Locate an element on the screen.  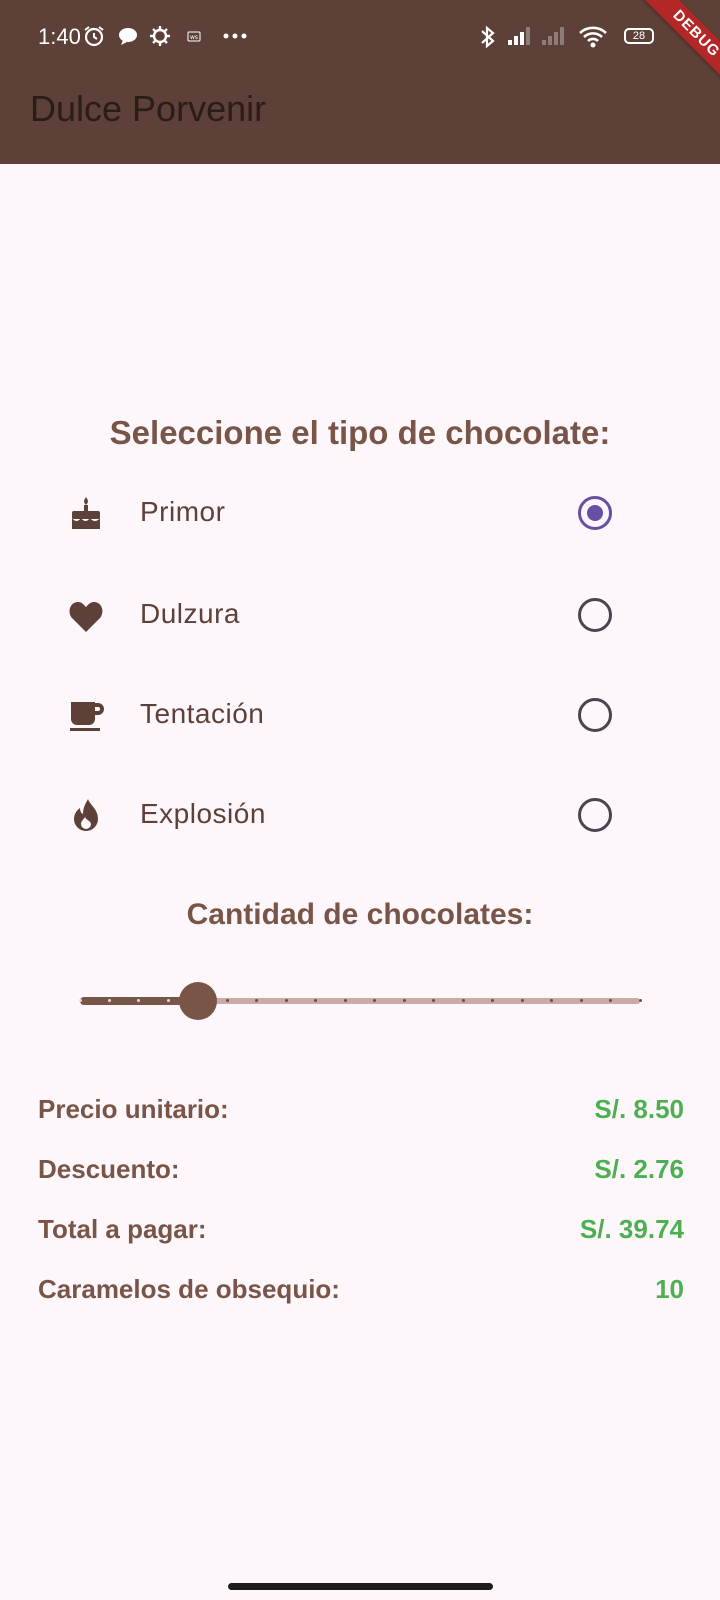
more-dots-icon is located at coordinates (236, 38).